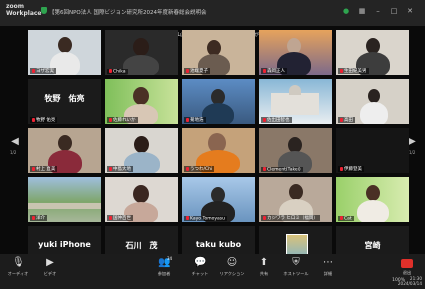  Describe the element at coordinates (362, 11) in the screenshot. I see `view-icon: ▦` at that location.